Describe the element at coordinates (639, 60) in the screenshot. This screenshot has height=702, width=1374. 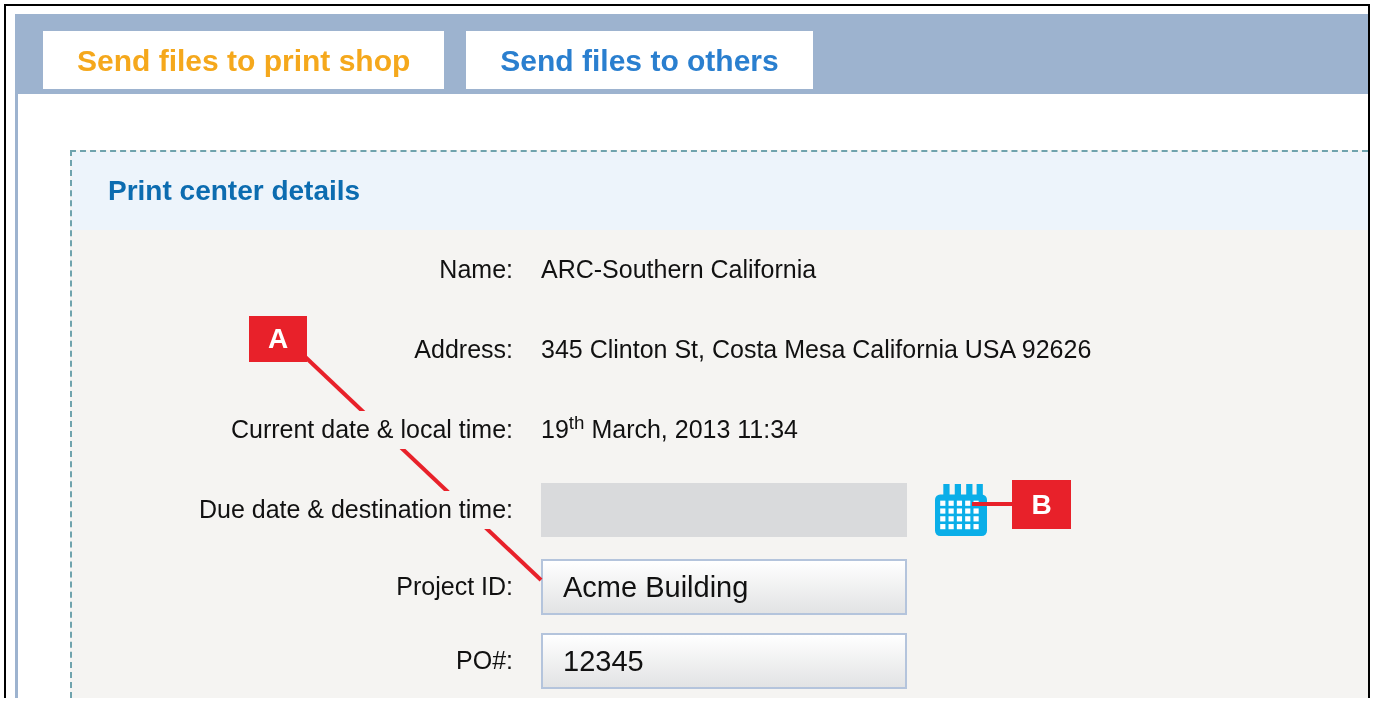
I see `tab: Send files to others` at that location.